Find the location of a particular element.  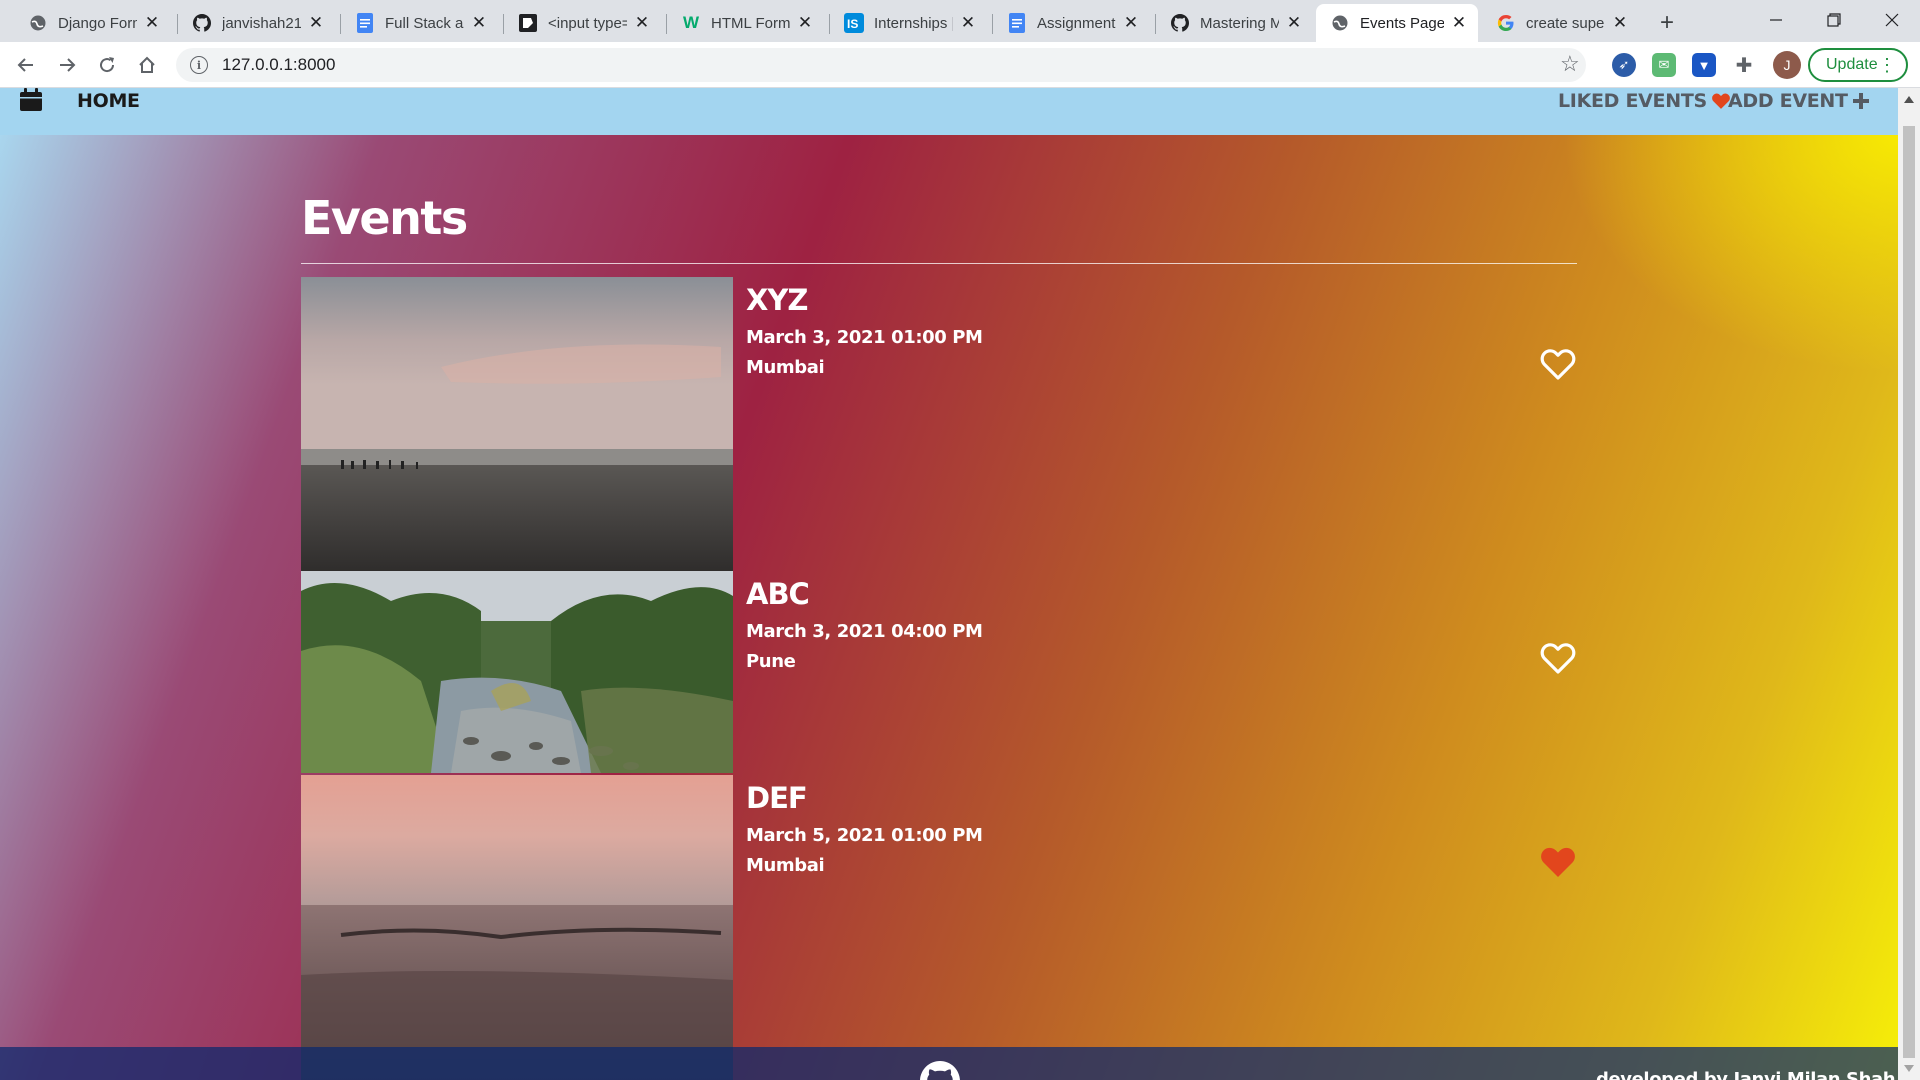

tab-events-page: Events Page ✕ is located at coordinates (1397, 23).